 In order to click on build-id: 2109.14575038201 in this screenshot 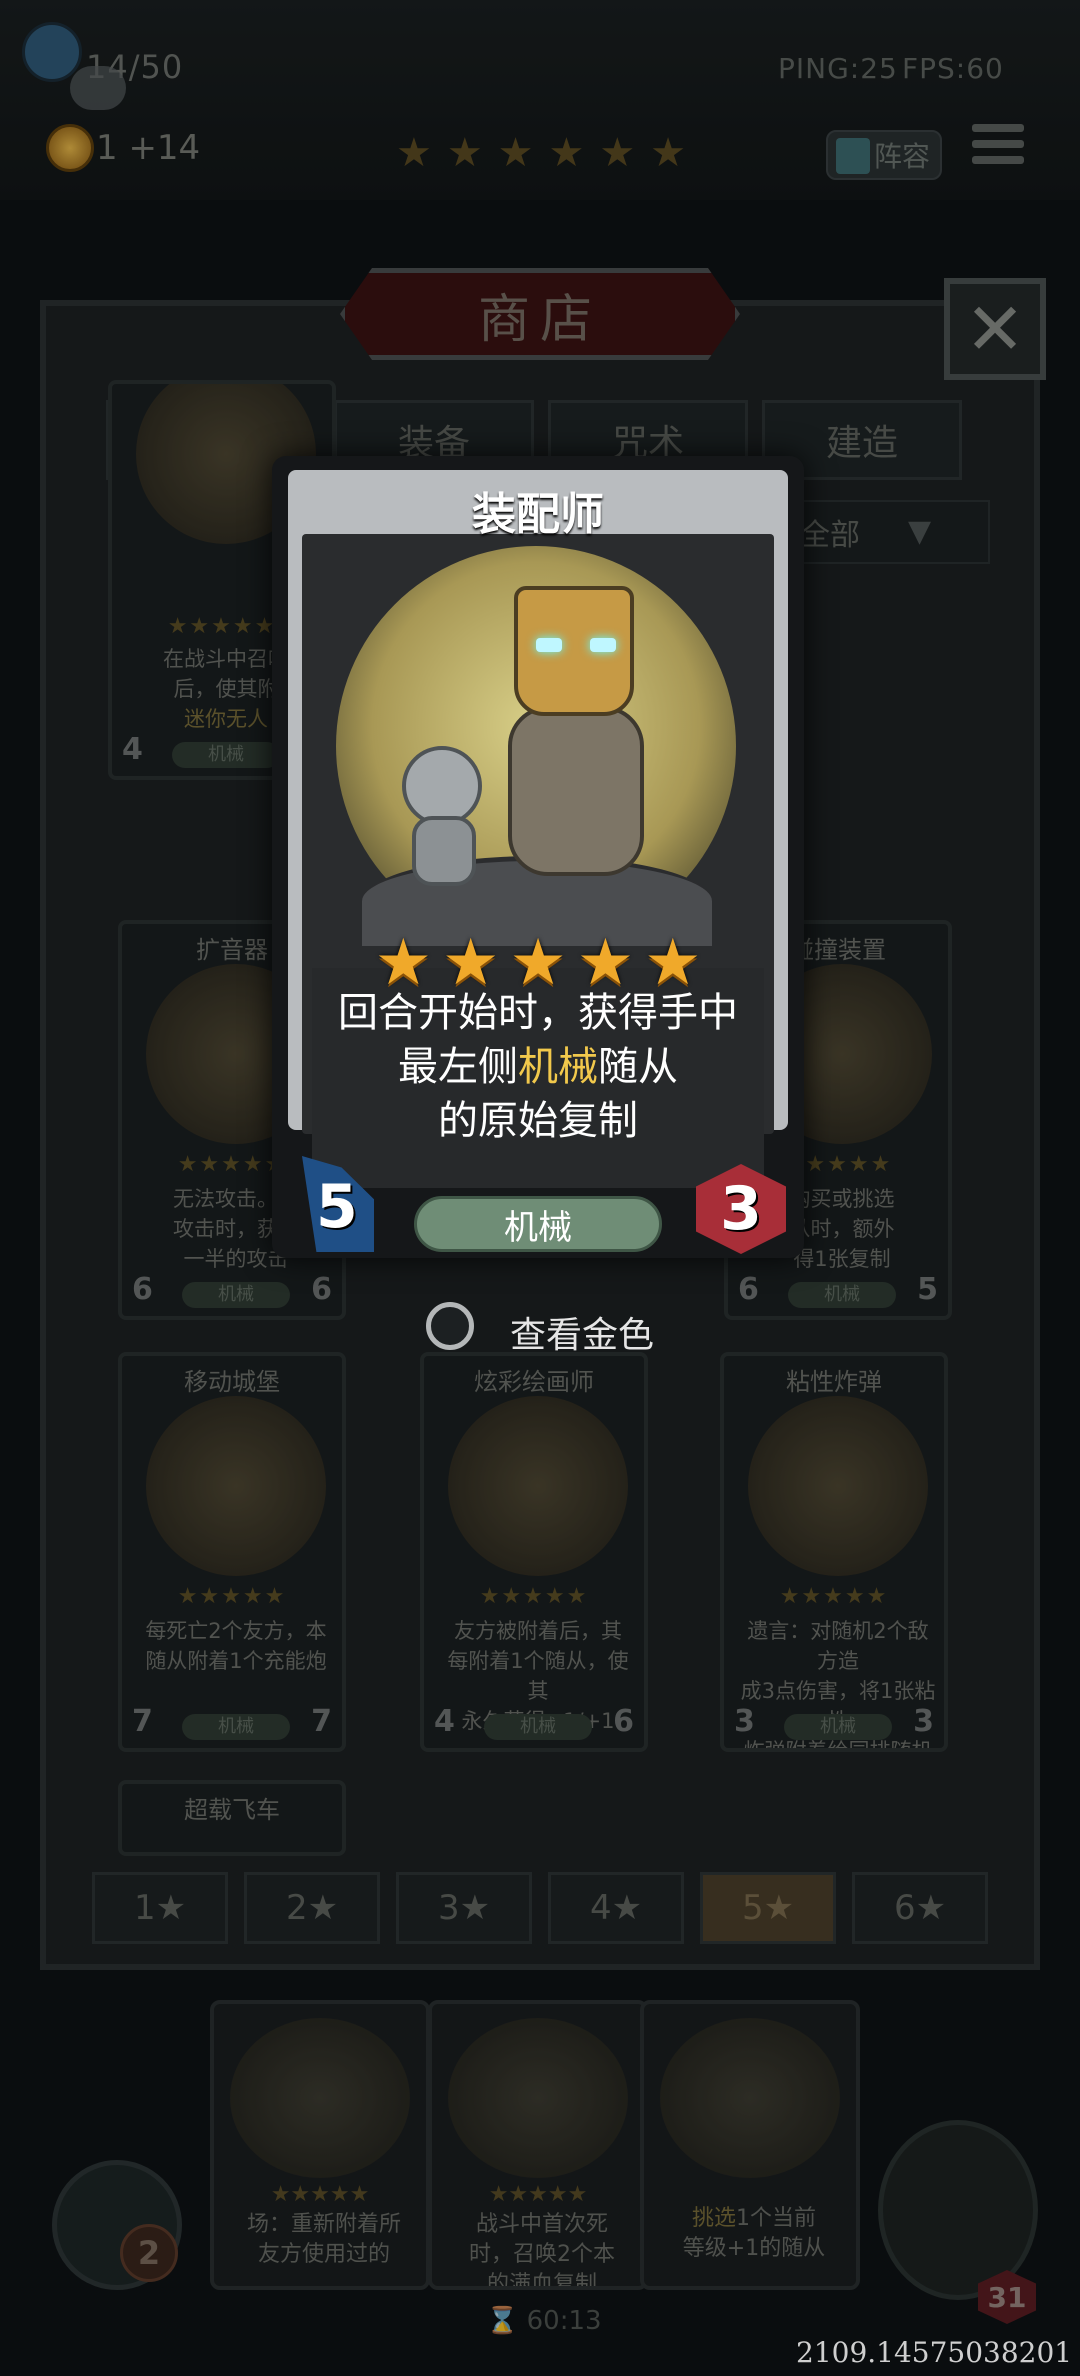, I will do `click(934, 2352)`.